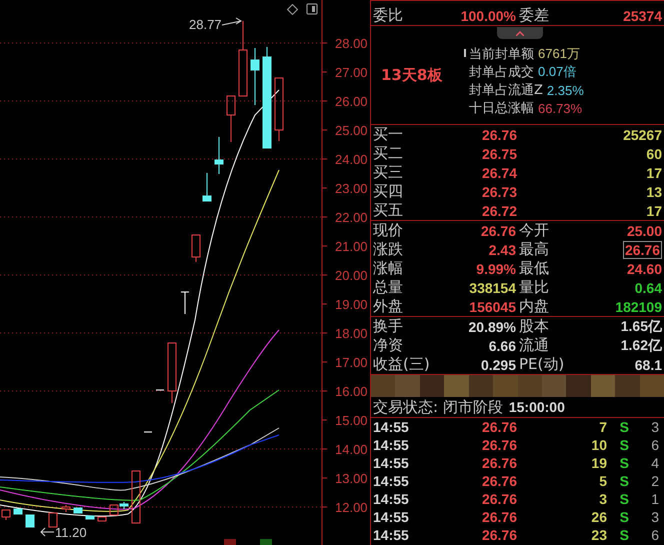 The width and height of the screenshot is (664, 545). I want to click on tick-volume: 19, so click(598, 463).